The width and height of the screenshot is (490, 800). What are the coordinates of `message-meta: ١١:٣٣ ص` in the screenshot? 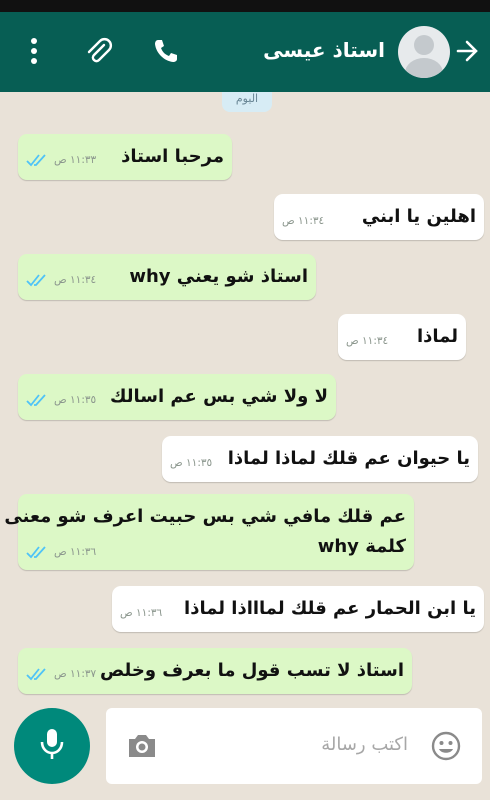 It's located at (61, 160).